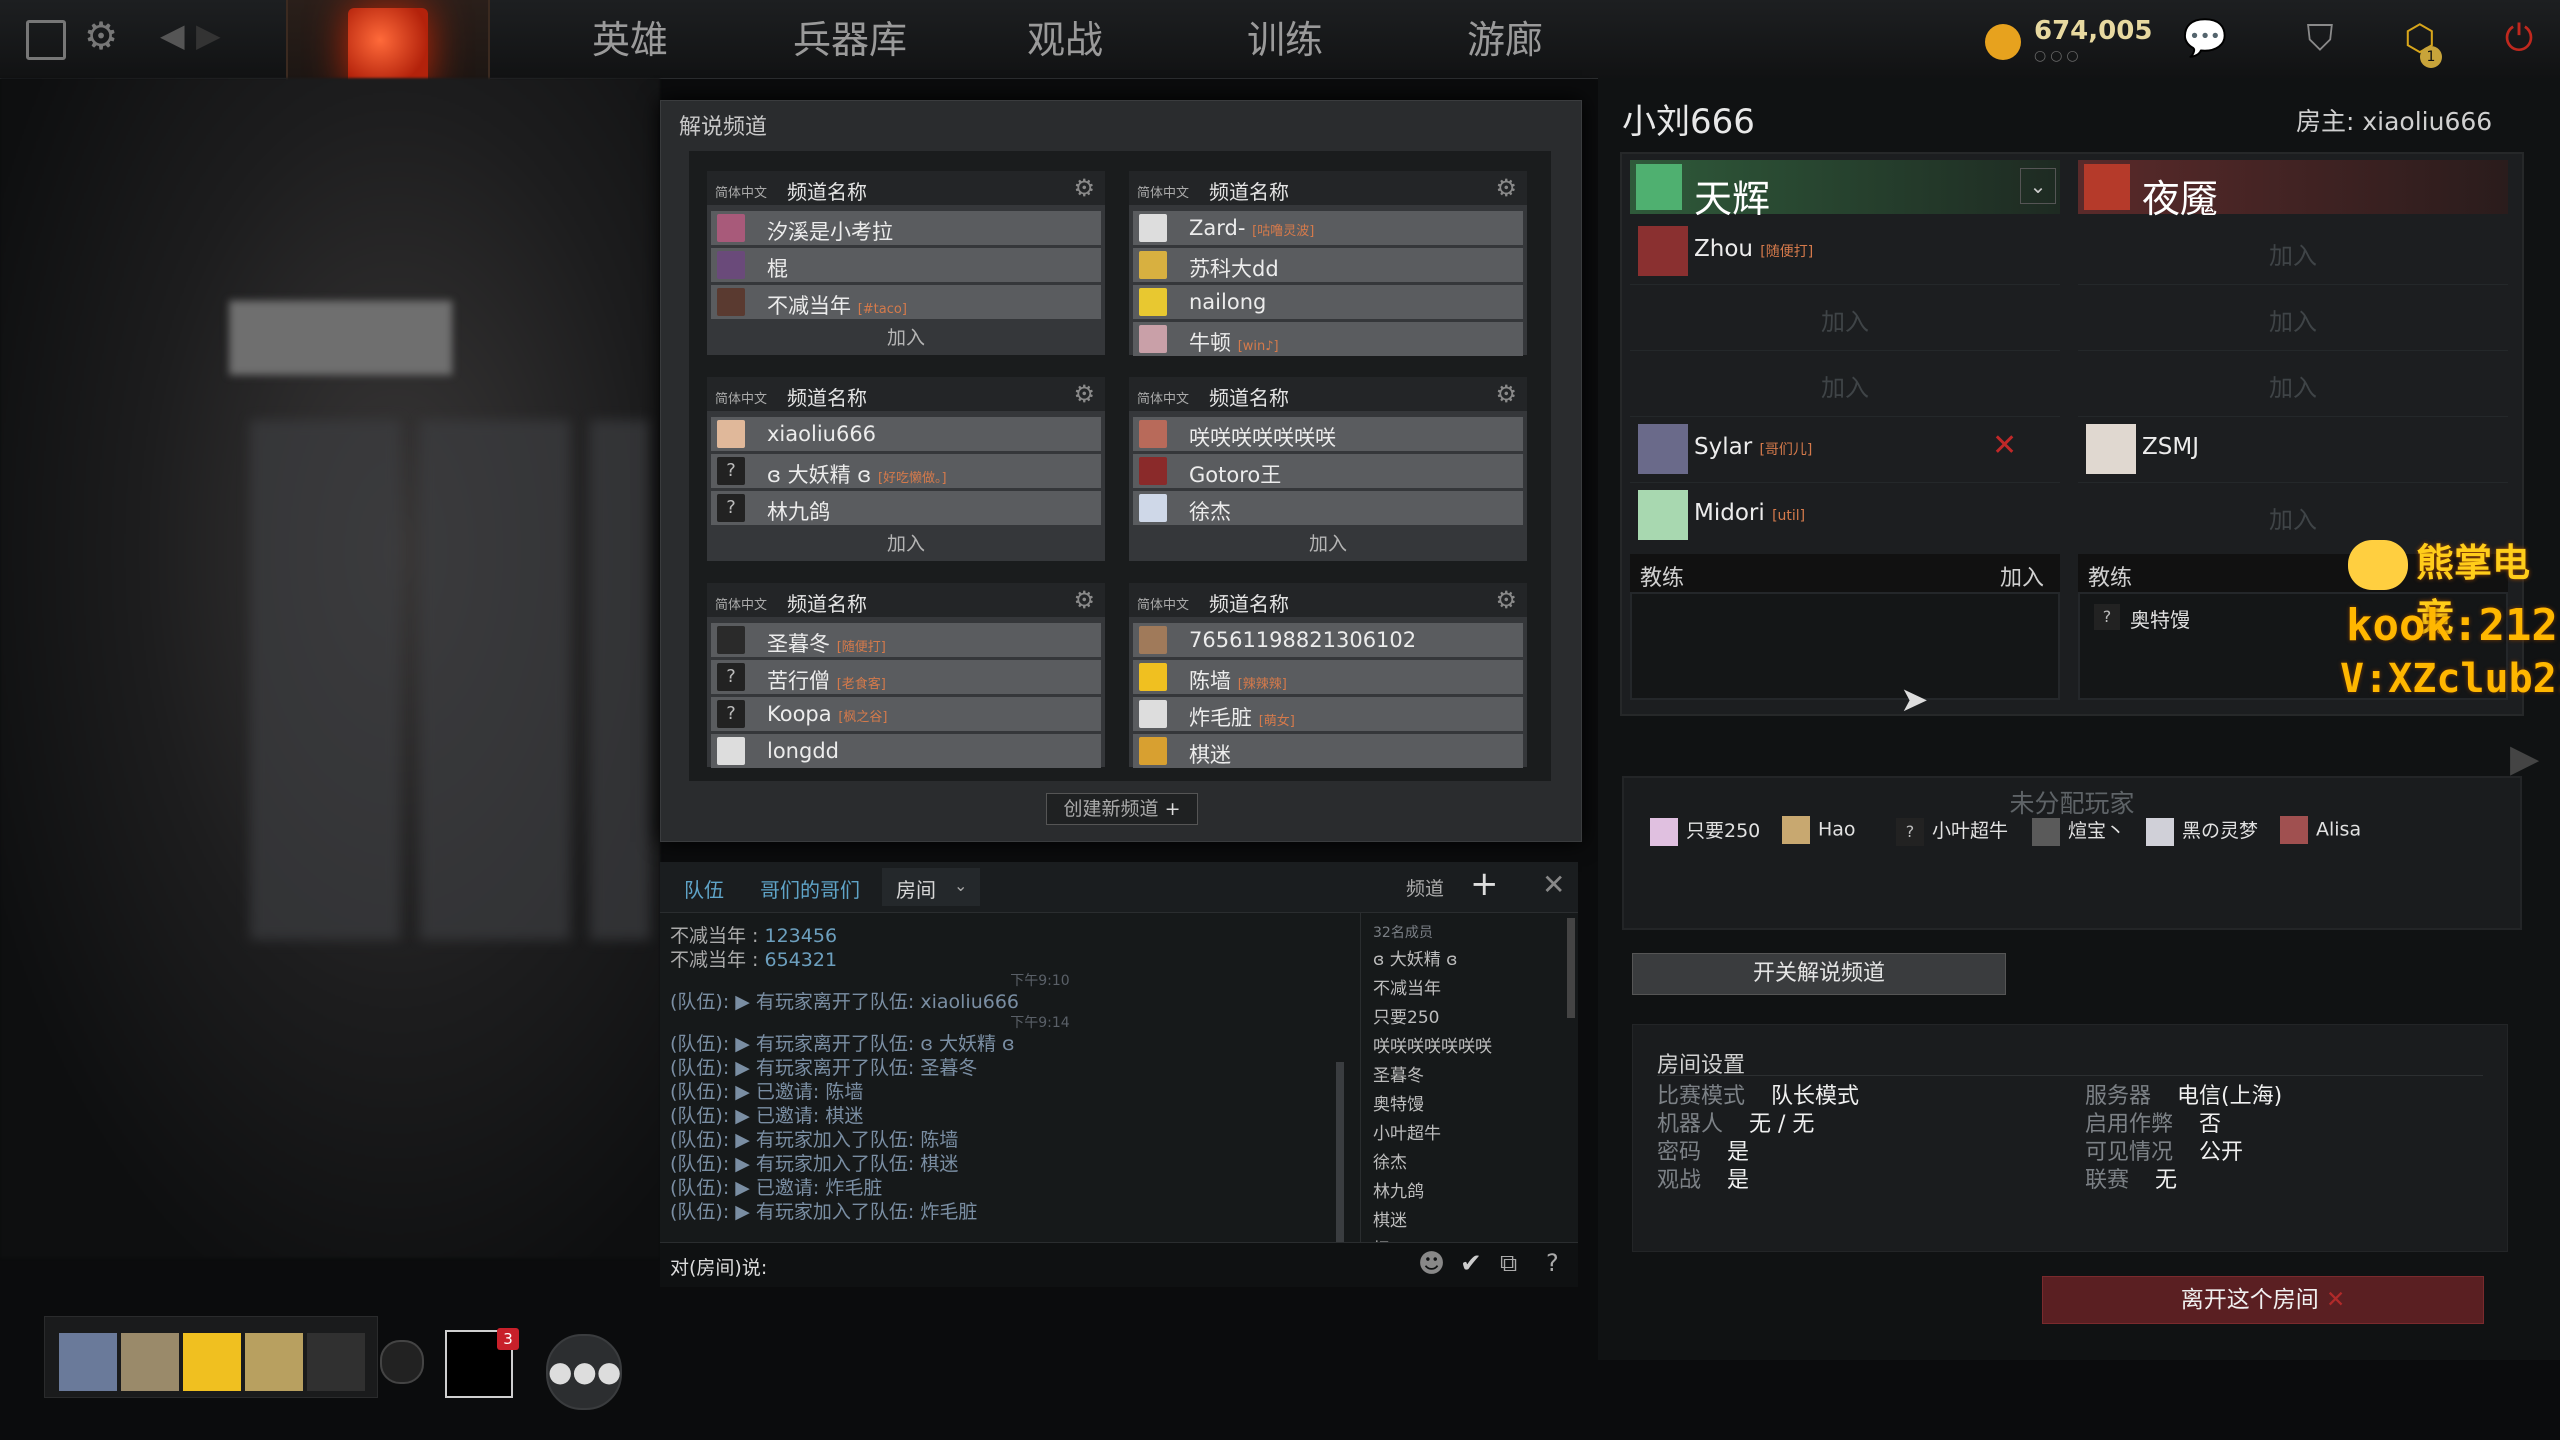  Describe the element at coordinates (827, 398) in the screenshot. I see `channel-name: 频道名称` at that location.